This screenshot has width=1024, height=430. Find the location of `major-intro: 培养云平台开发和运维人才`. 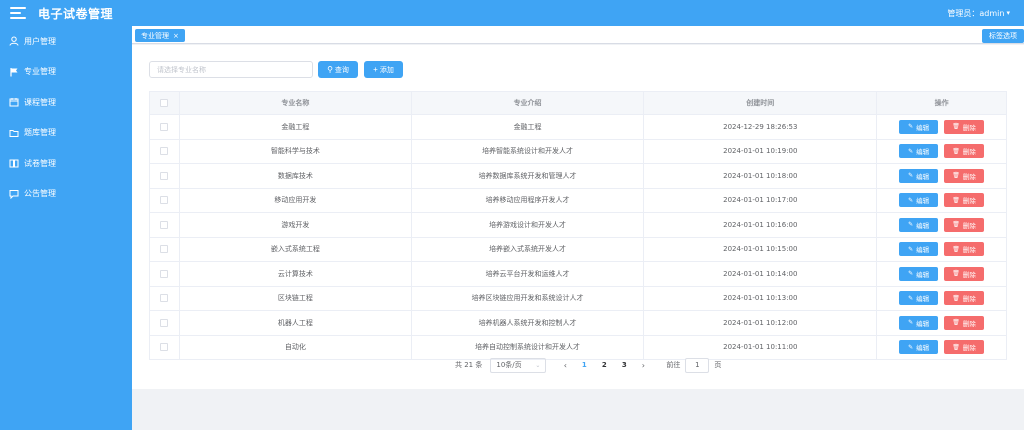

major-intro: 培养云平台开发和运维人才 is located at coordinates (528, 274).